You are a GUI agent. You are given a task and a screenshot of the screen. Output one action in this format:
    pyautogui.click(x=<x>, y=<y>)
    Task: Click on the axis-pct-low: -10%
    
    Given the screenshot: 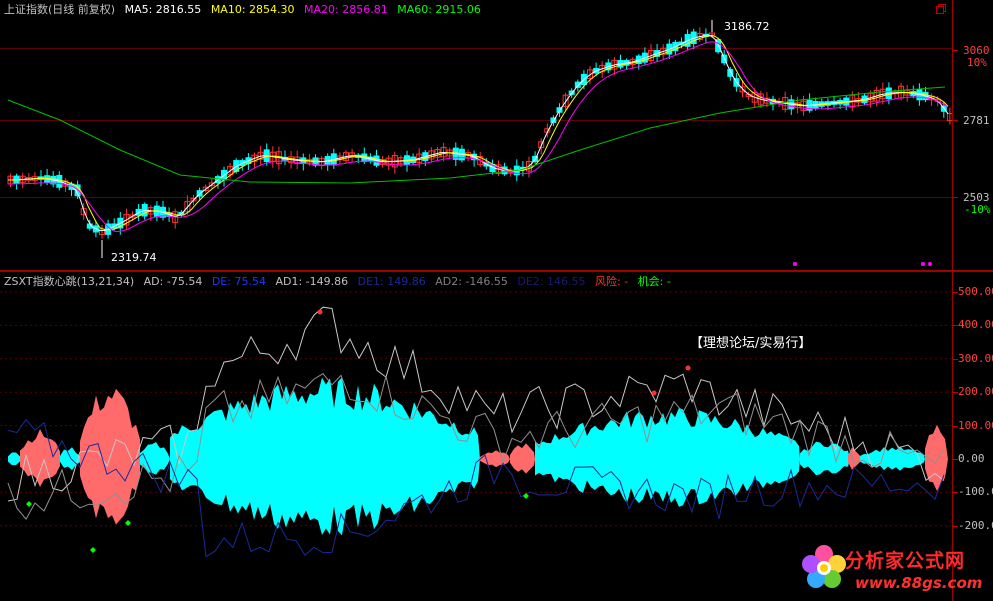 What is the action you would take?
    pyautogui.click(x=977, y=209)
    